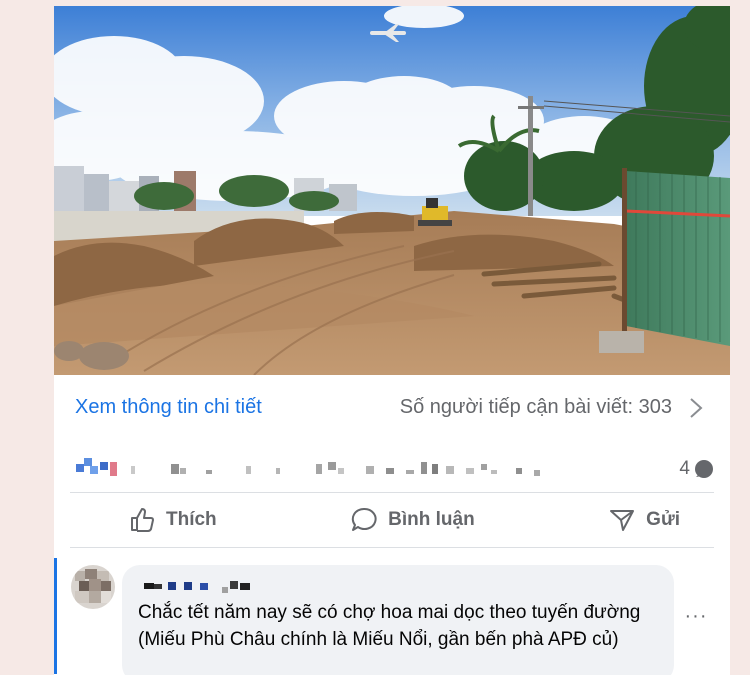 The height and width of the screenshot is (675, 750). What do you see at coordinates (663, 519) in the screenshot?
I see `send-label: Gửi` at bounding box center [663, 519].